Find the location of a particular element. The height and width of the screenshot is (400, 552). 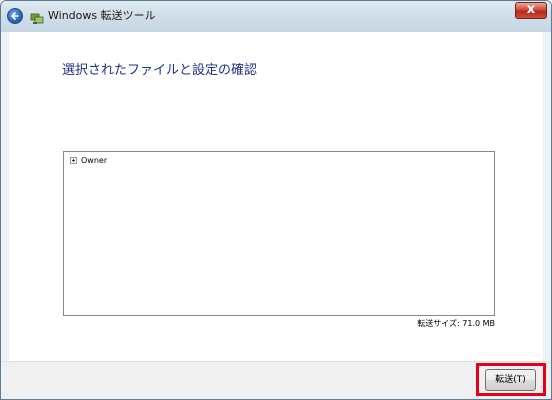

close-icon: x is located at coordinates (531, 9).